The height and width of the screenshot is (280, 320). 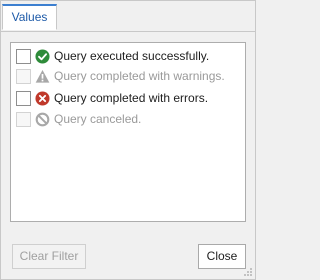 I want to click on list-item-label: Query completed with errors., so click(x=131, y=98).